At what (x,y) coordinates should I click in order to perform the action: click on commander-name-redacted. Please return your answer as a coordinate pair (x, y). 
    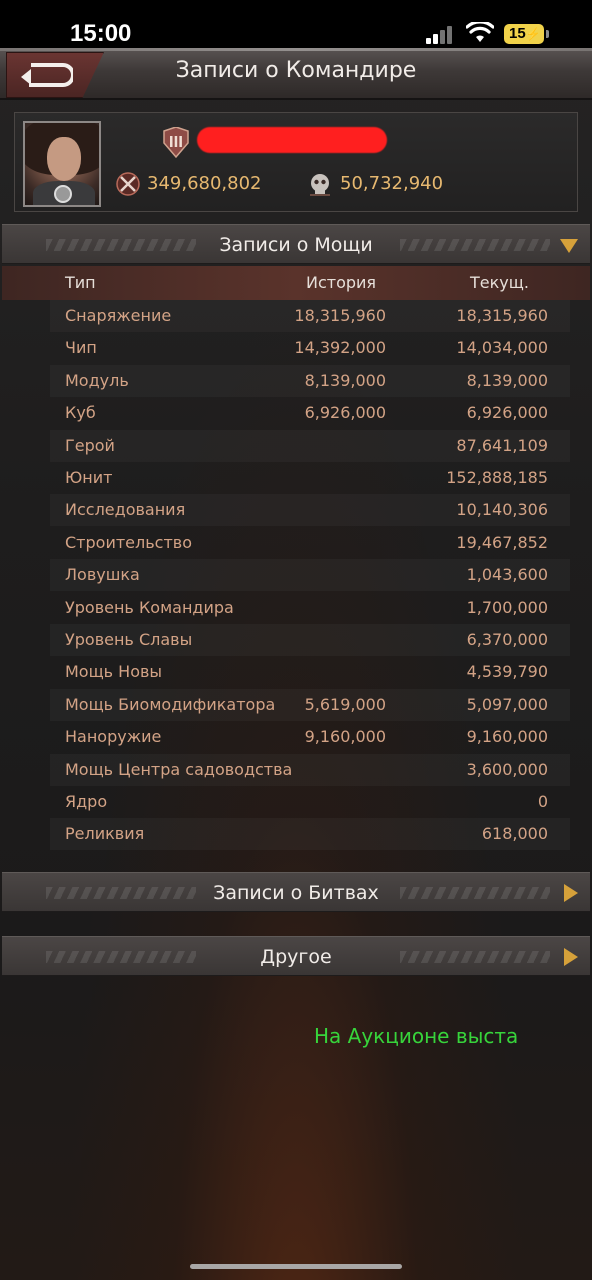
    Looking at the image, I should click on (292, 140).